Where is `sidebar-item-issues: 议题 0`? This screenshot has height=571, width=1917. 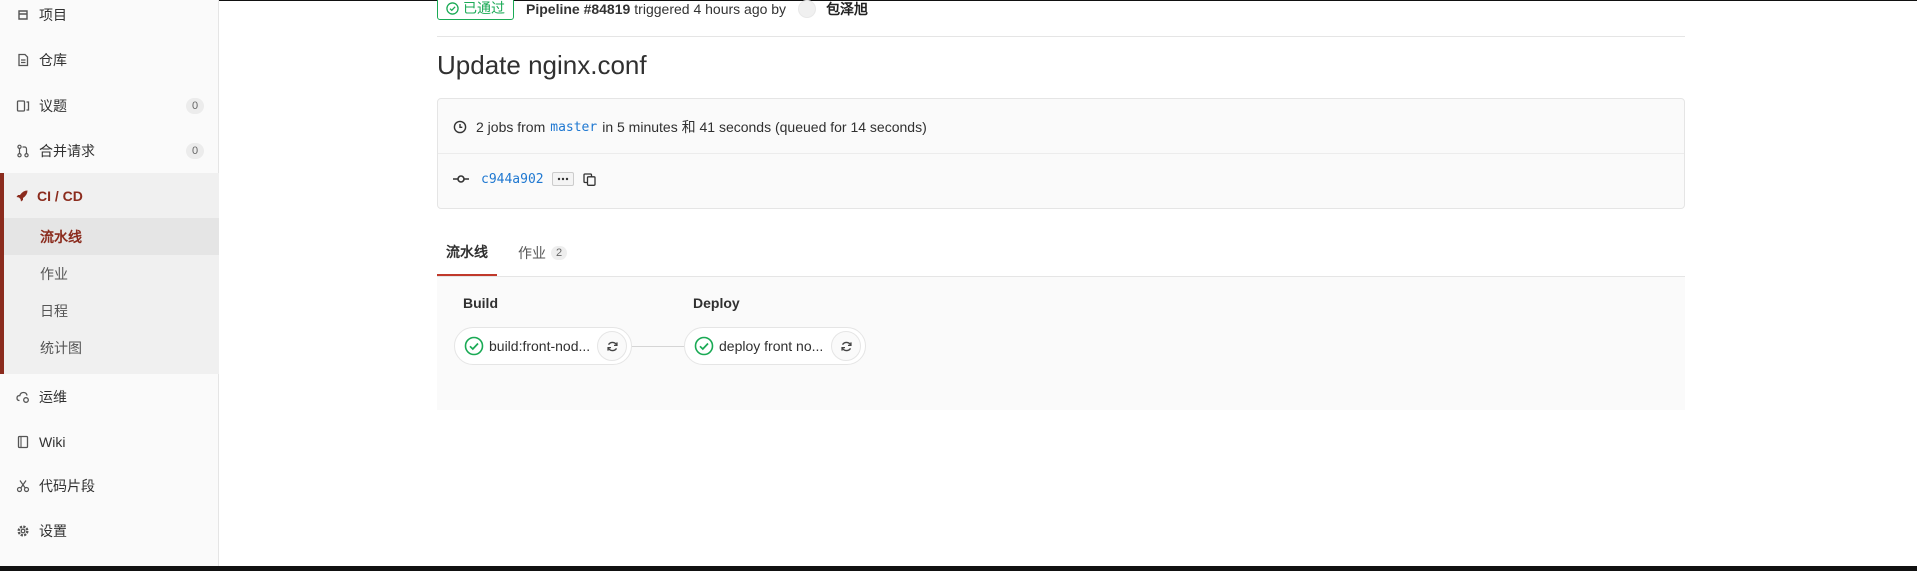 sidebar-item-issues: 议题 0 is located at coordinates (109, 106).